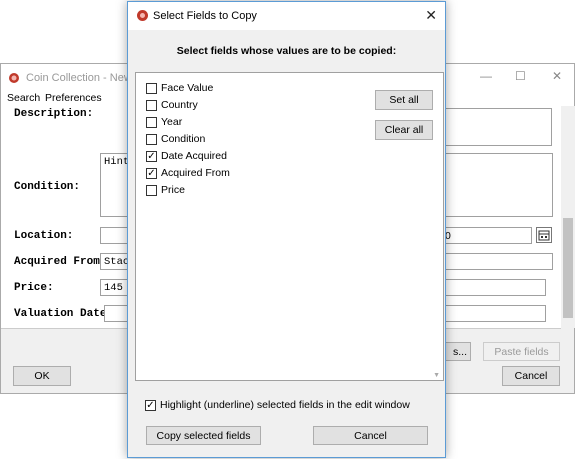 The height and width of the screenshot is (459, 576). What do you see at coordinates (64, 314) in the screenshot?
I see `valuation-date-label: Valuation Date:` at bounding box center [64, 314].